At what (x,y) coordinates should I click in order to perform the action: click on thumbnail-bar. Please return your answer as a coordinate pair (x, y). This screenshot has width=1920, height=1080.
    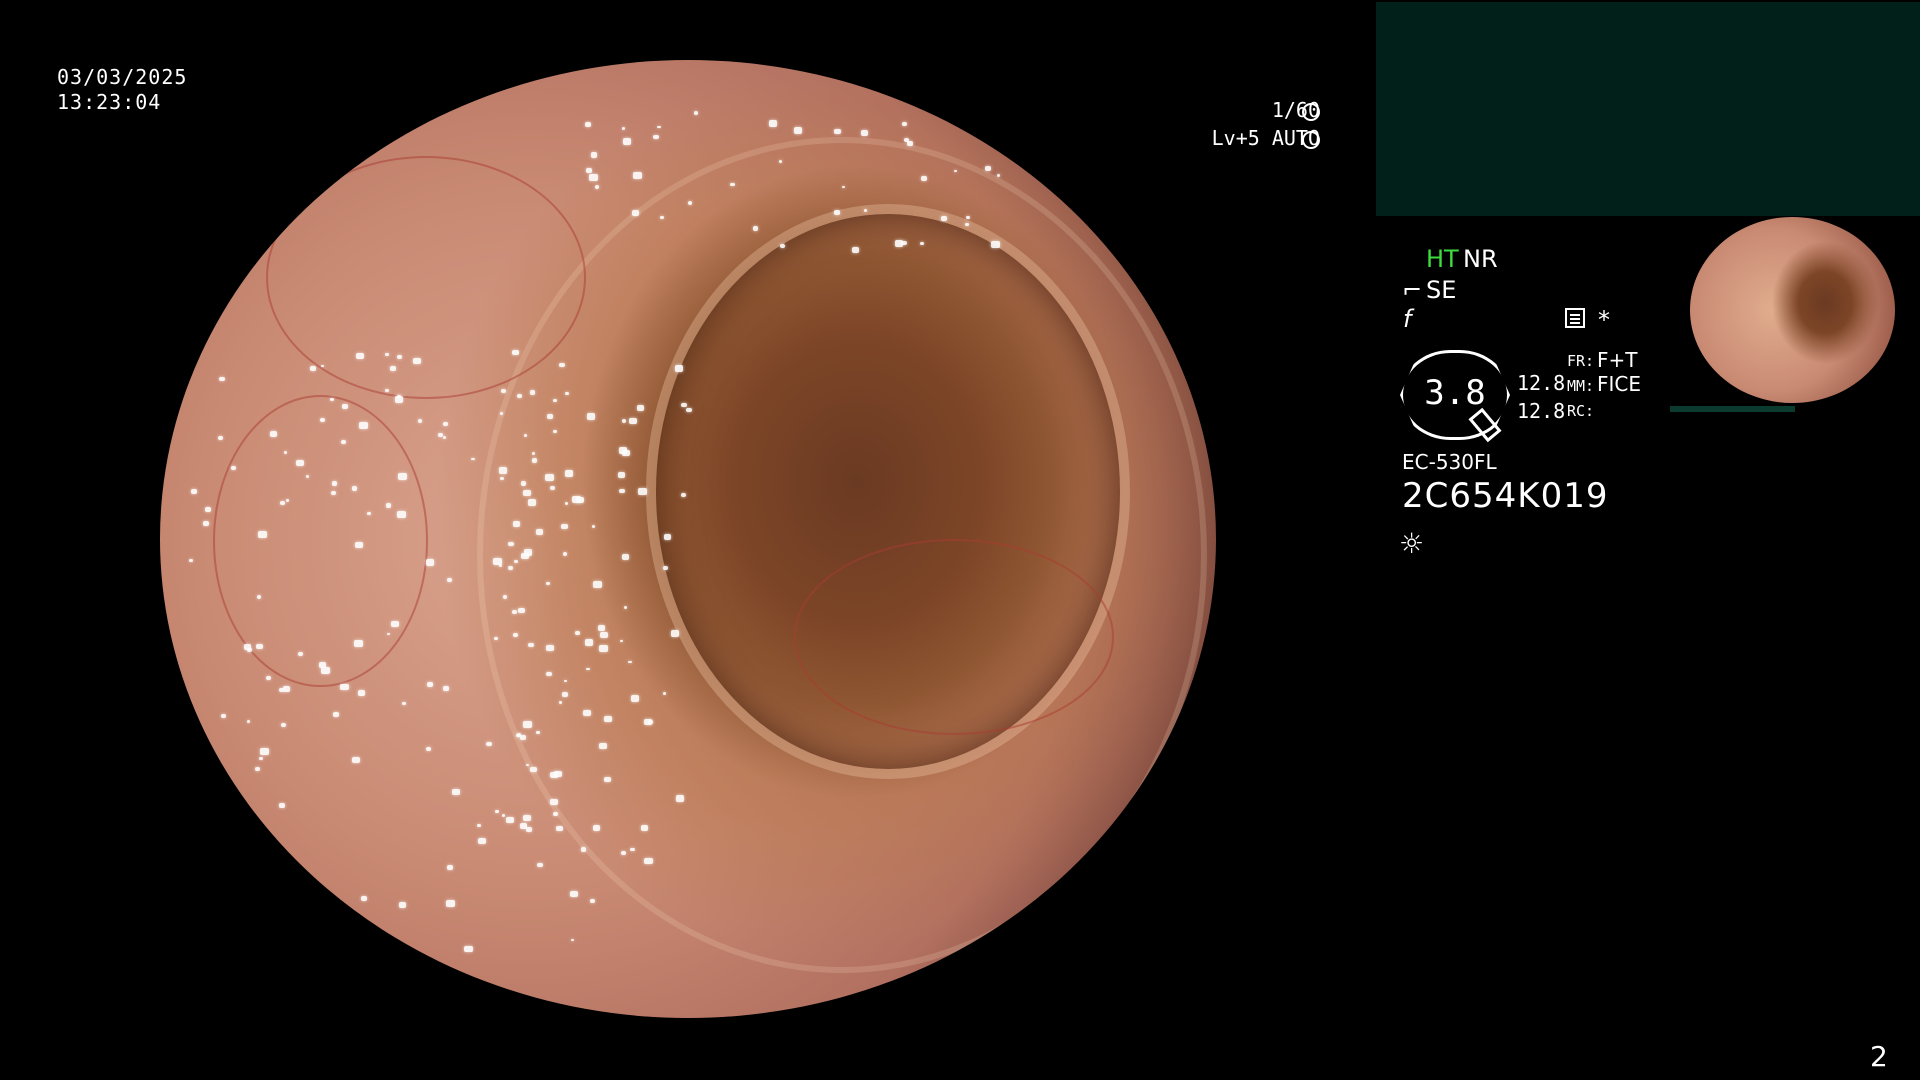
    Looking at the image, I should click on (1732, 409).